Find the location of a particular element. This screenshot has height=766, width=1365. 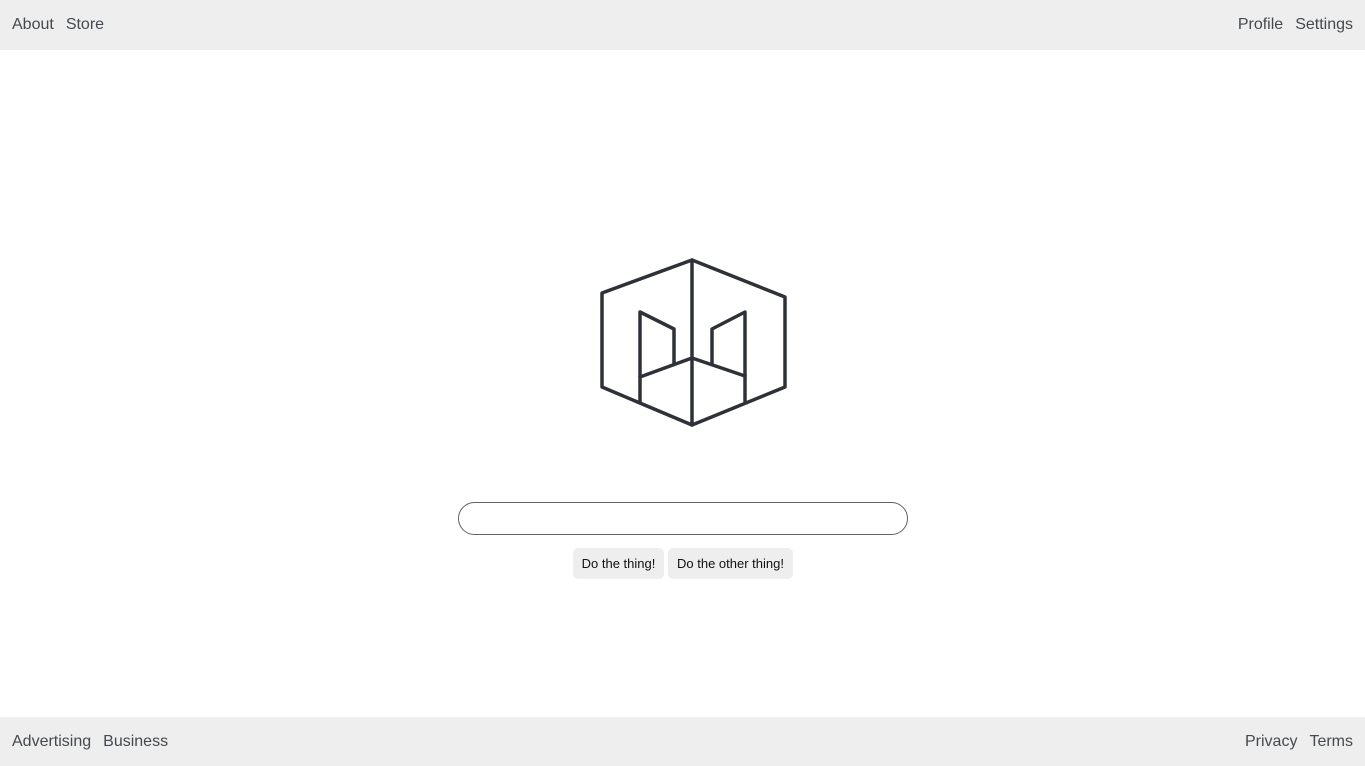

store-link: Store is located at coordinates (85, 25).